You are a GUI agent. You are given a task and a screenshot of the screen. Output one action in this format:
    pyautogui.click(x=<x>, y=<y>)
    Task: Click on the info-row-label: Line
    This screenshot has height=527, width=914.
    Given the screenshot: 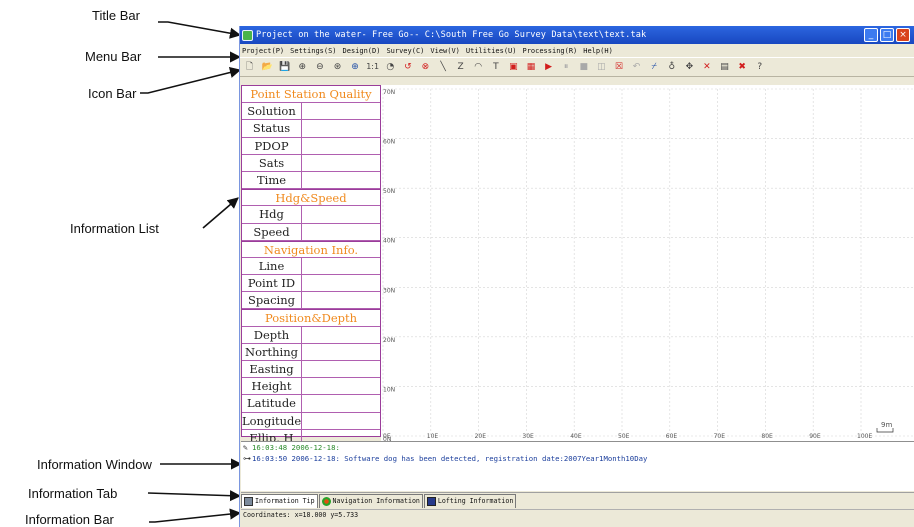 What is the action you would take?
    pyautogui.click(x=272, y=266)
    